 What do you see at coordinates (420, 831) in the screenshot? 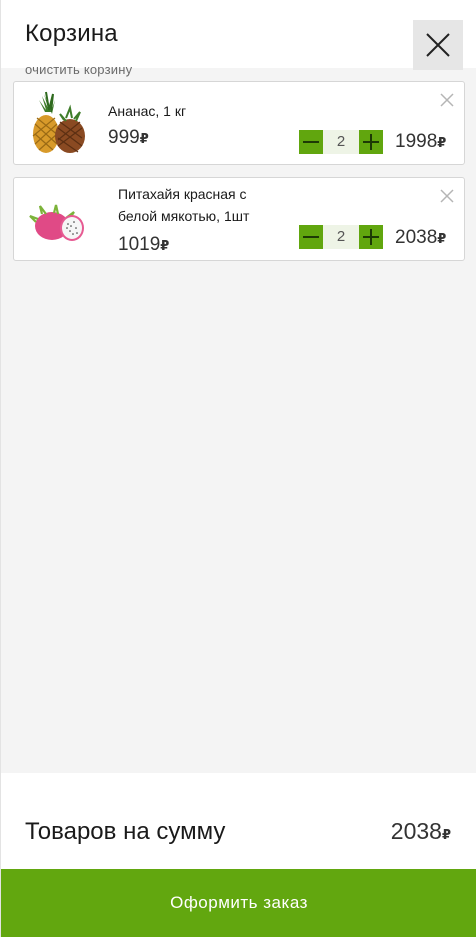
I see `sum-value: 2038₽` at bounding box center [420, 831].